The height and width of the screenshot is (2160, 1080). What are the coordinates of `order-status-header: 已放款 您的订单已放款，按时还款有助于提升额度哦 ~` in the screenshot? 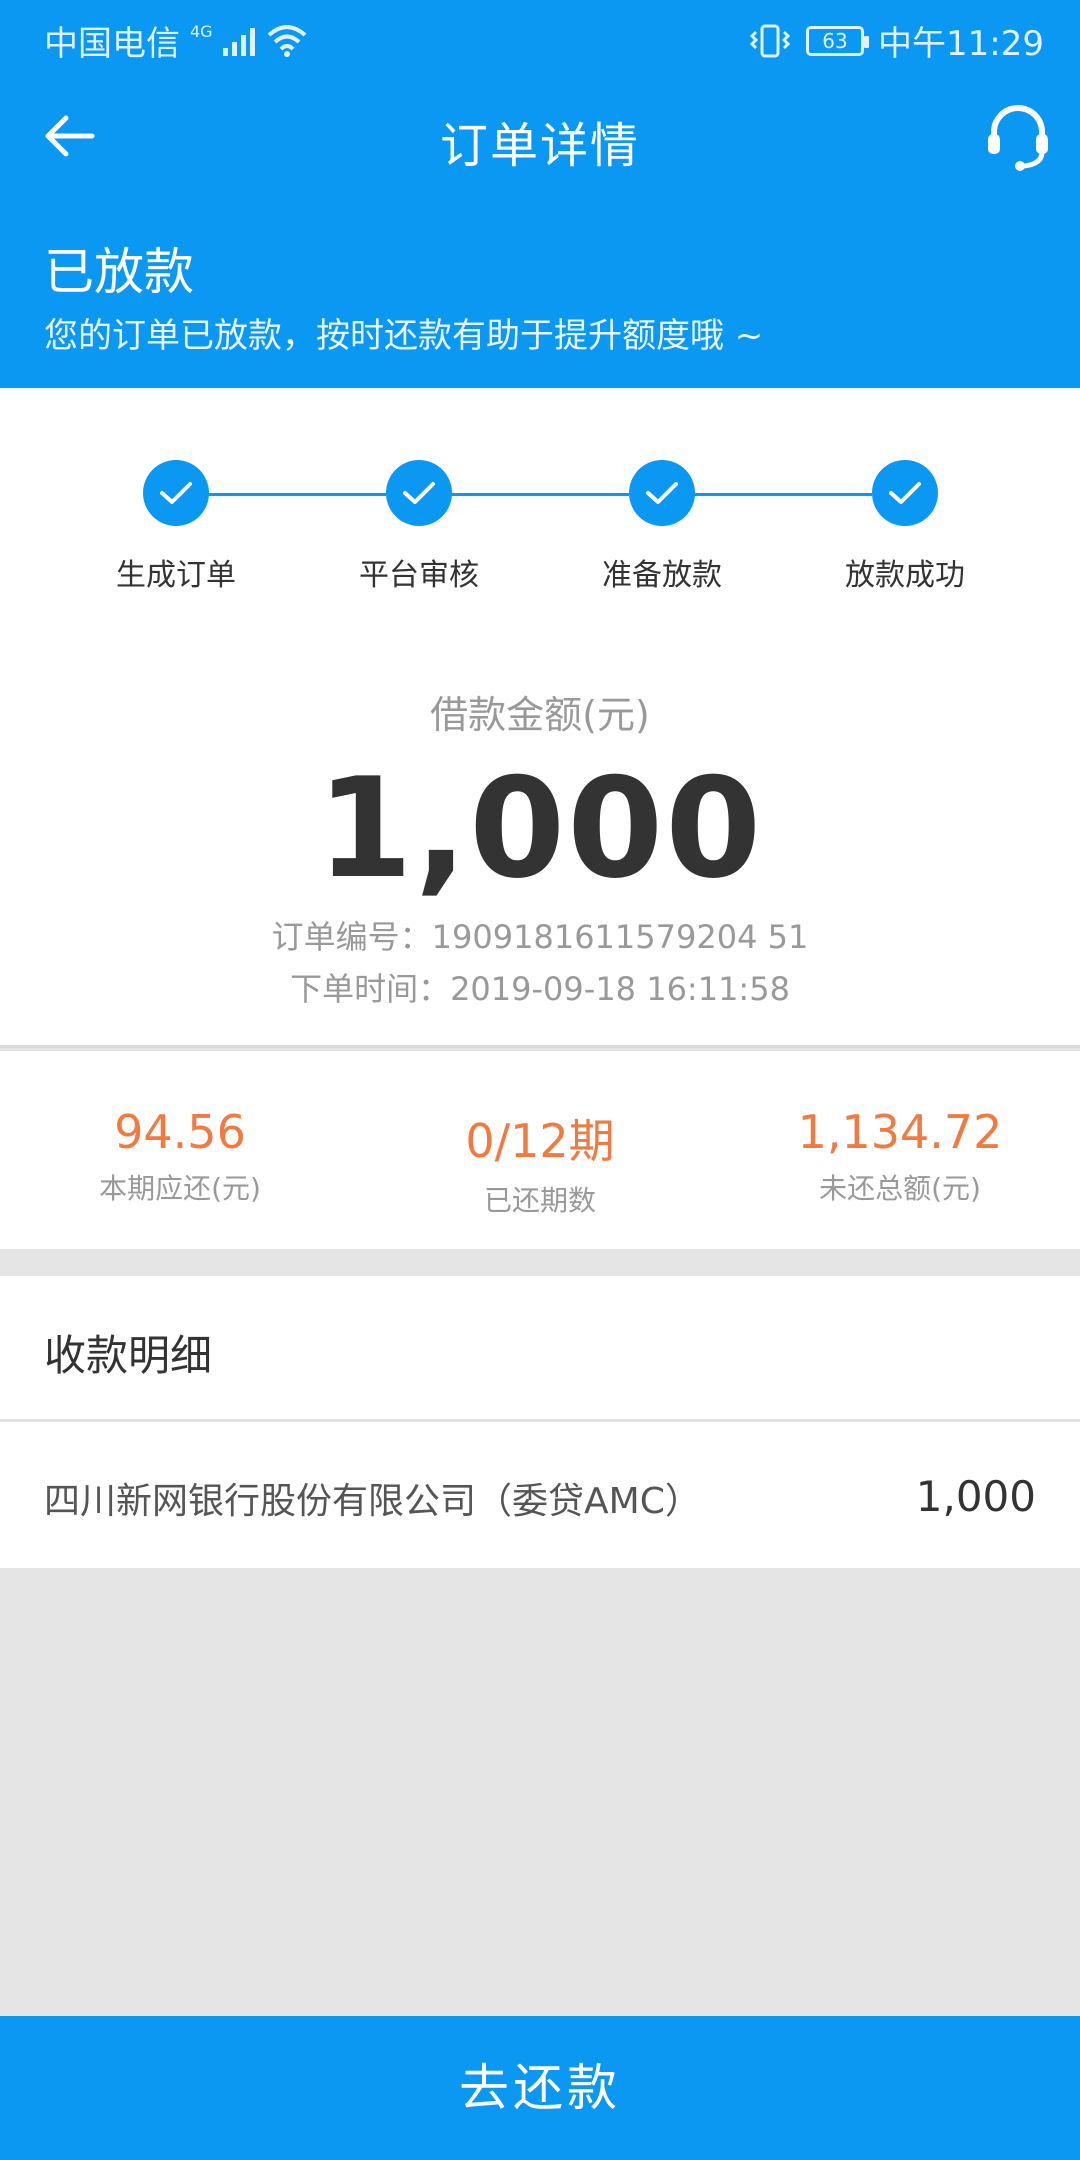 It's located at (540, 292).